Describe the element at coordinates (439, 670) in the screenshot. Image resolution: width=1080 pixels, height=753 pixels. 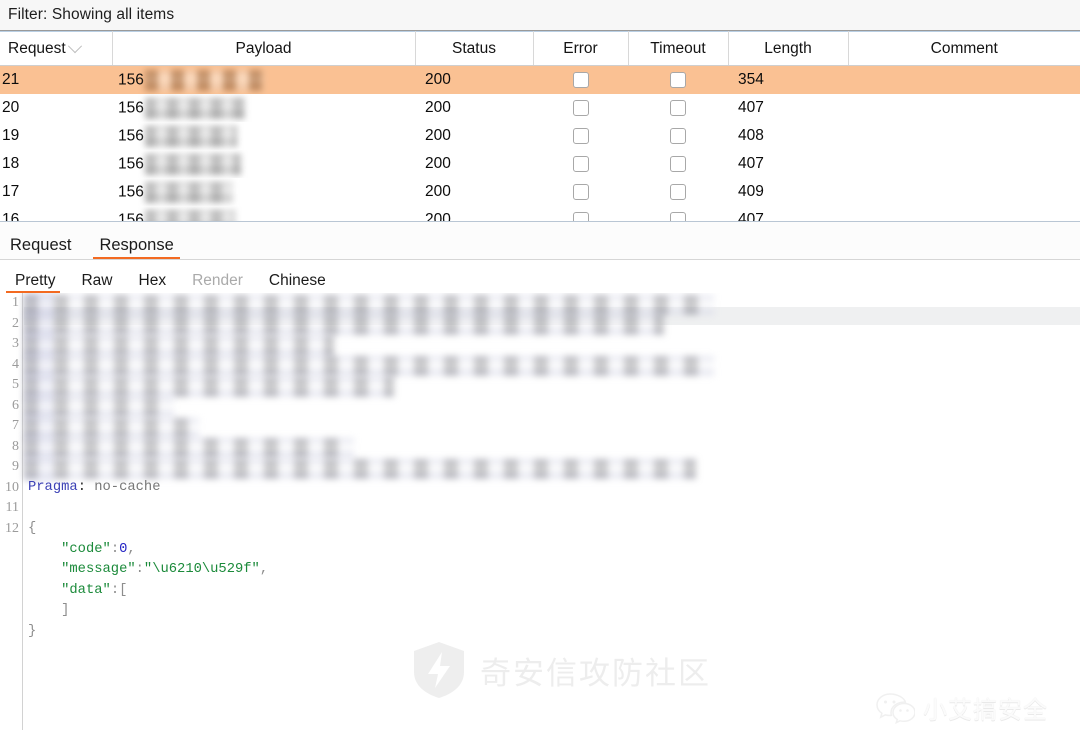
I see `shield-lightning-icon` at that location.